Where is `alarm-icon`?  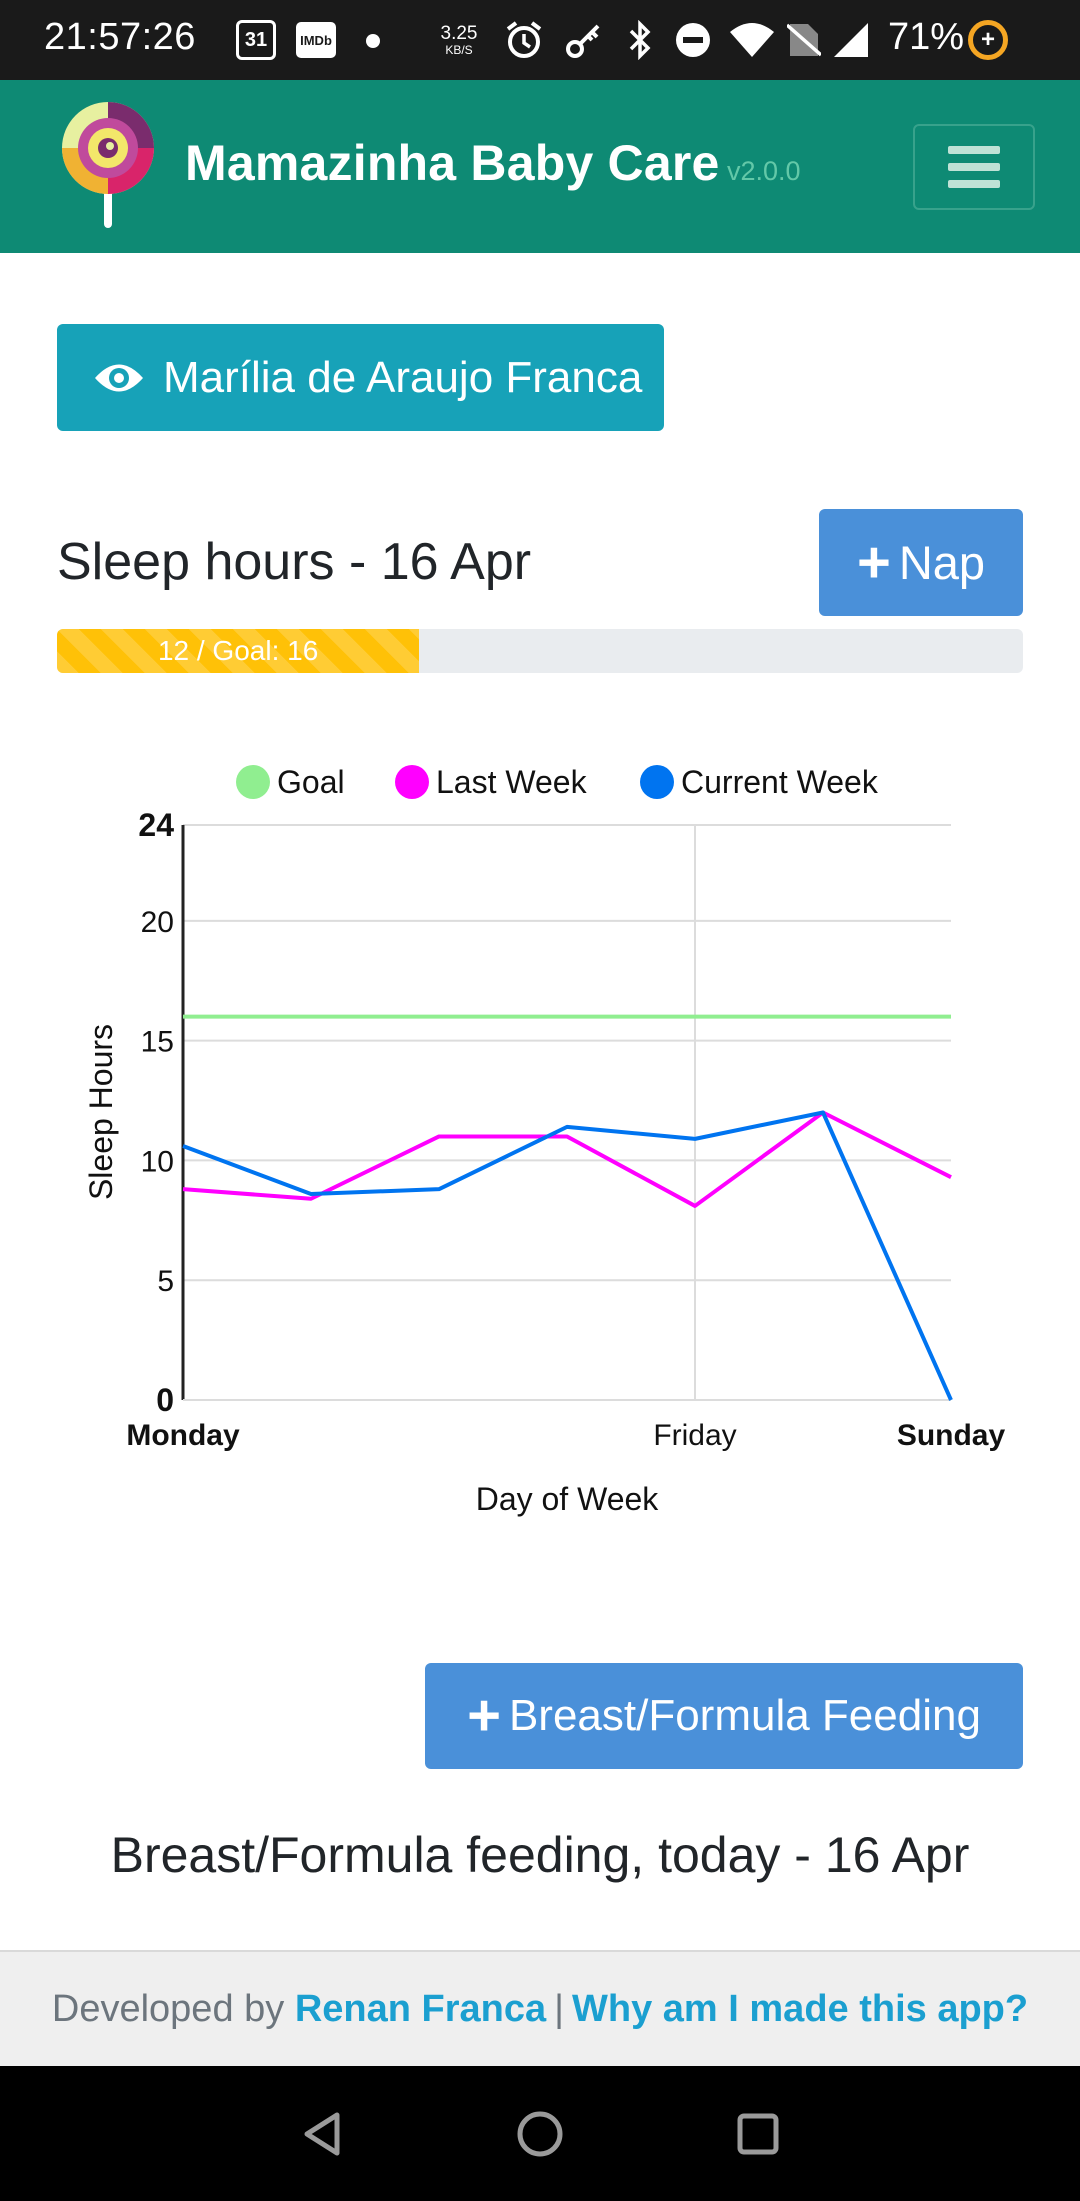
alarm-icon is located at coordinates (524, 40).